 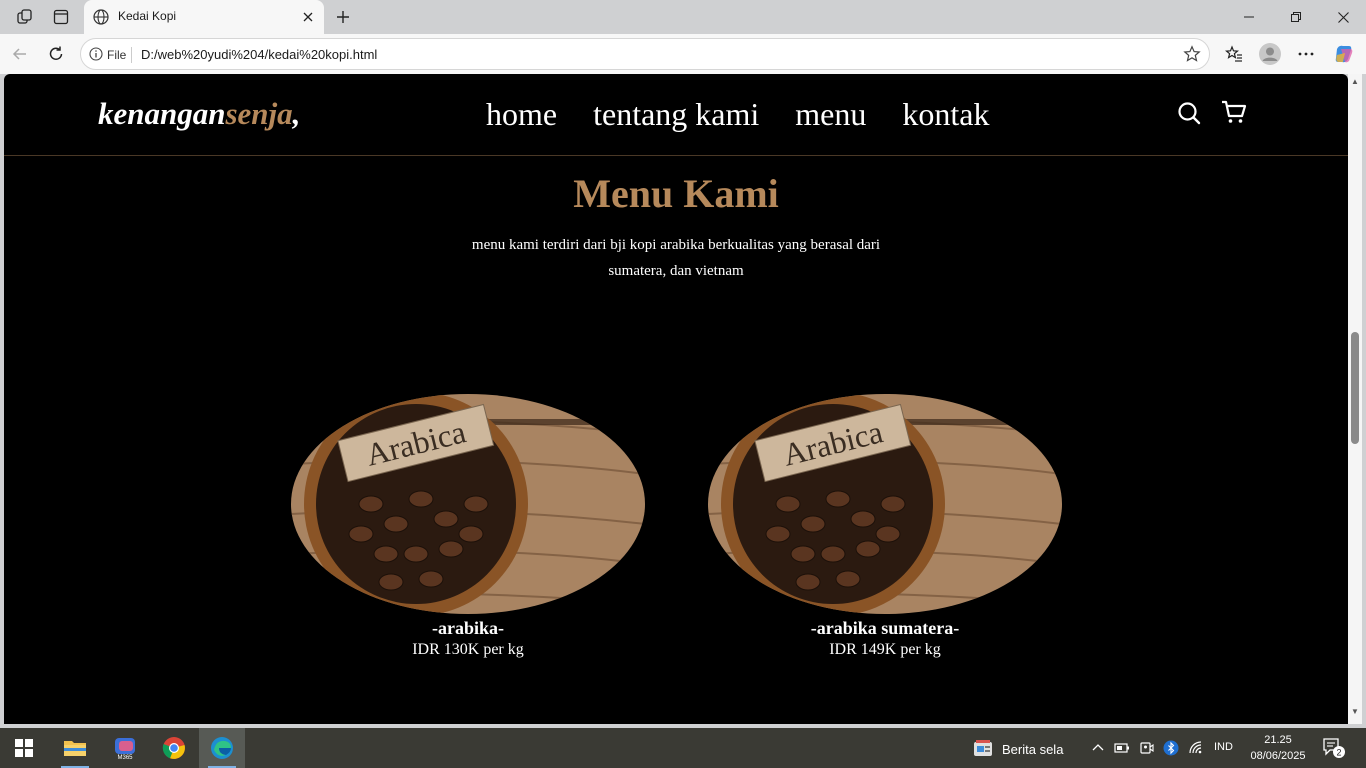 What do you see at coordinates (259, 54) in the screenshot?
I see `url-text: D:/web%20yudi%204/kedai%20kopi.html` at bounding box center [259, 54].